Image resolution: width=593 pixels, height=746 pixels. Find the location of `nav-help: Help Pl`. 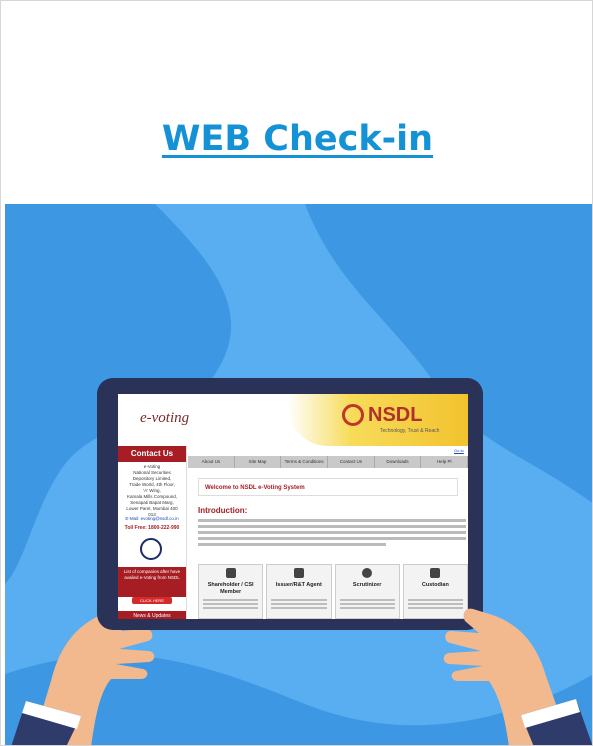

nav-help: Help Pl is located at coordinates (444, 462).